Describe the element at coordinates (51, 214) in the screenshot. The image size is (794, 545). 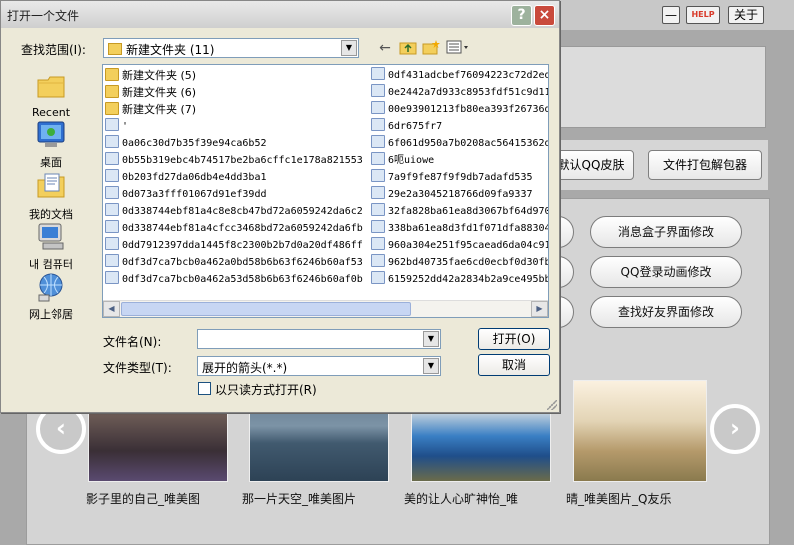
I see `place-label: 我的文档` at that location.